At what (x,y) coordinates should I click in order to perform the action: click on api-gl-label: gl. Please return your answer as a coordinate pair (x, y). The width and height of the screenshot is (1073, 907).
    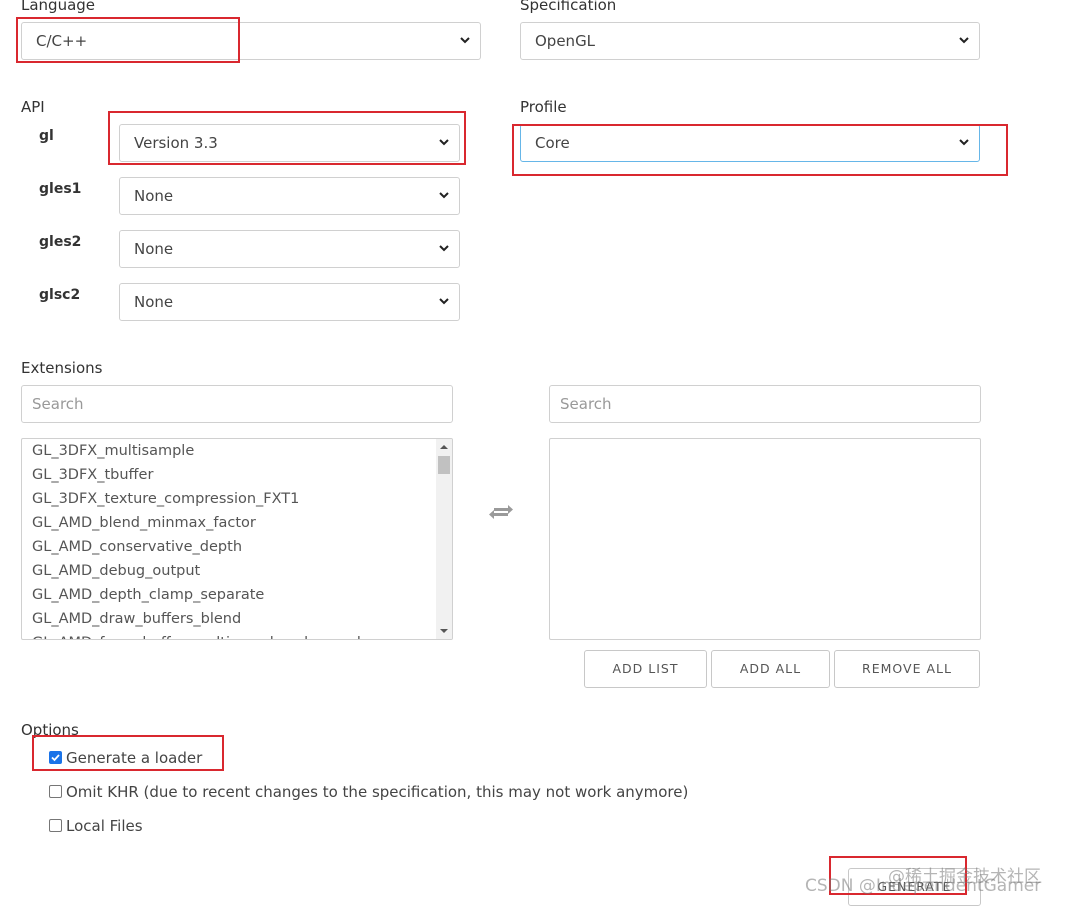
    Looking at the image, I should click on (46, 136).